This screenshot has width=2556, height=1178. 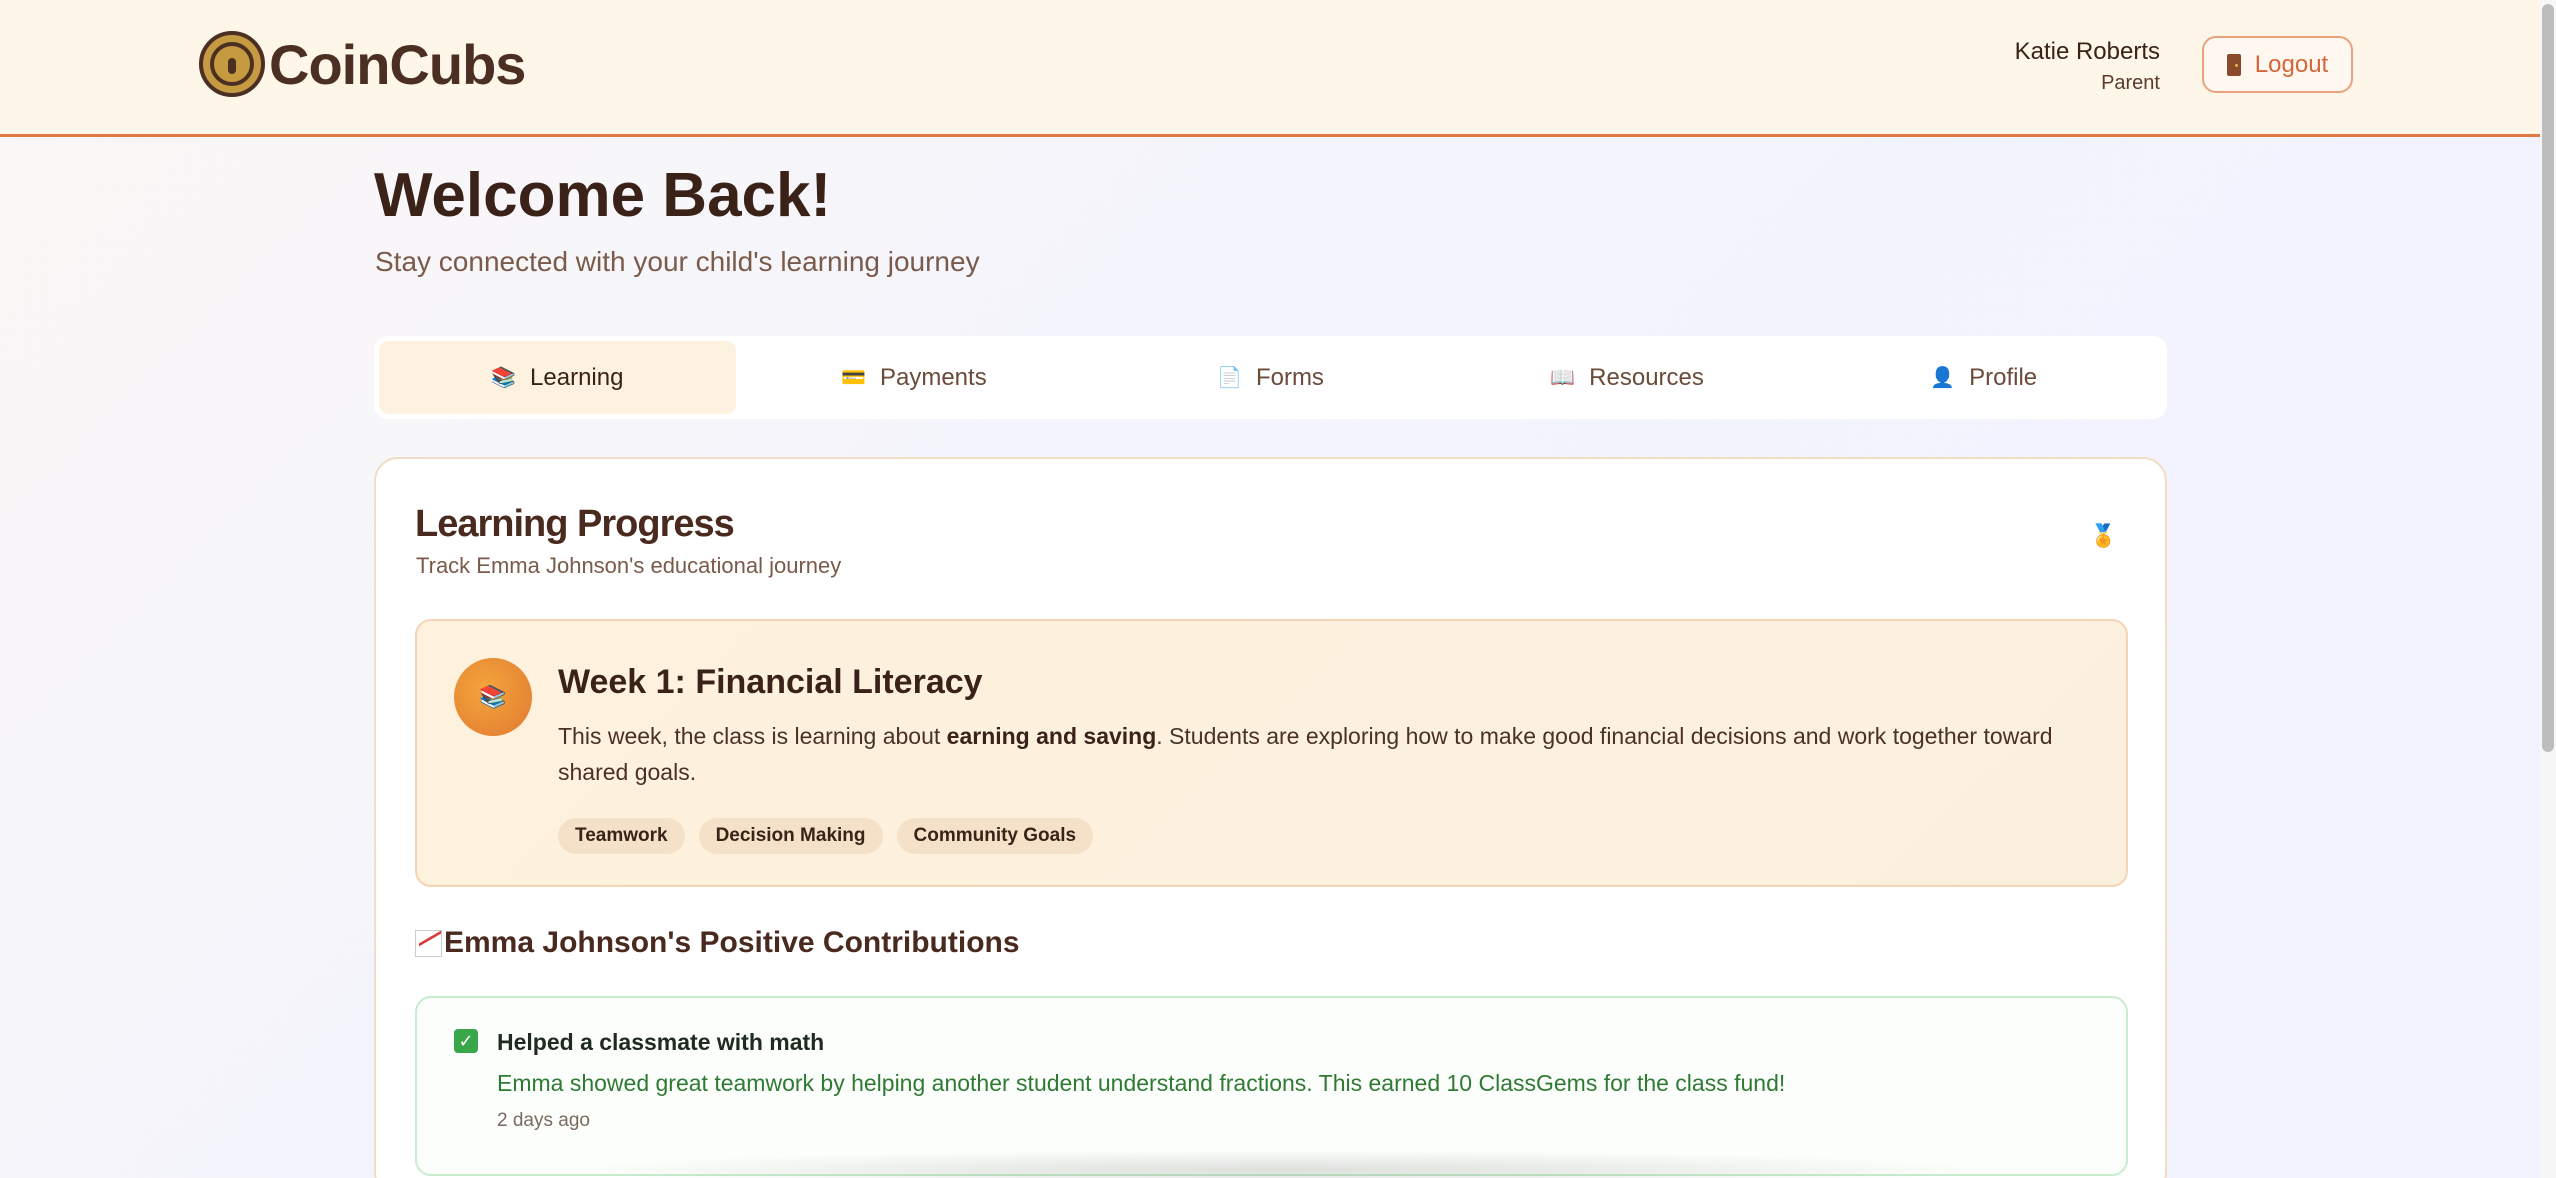 What do you see at coordinates (2003, 377) in the screenshot?
I see `tab-label: Profile` at bounding box center [2003, 377].